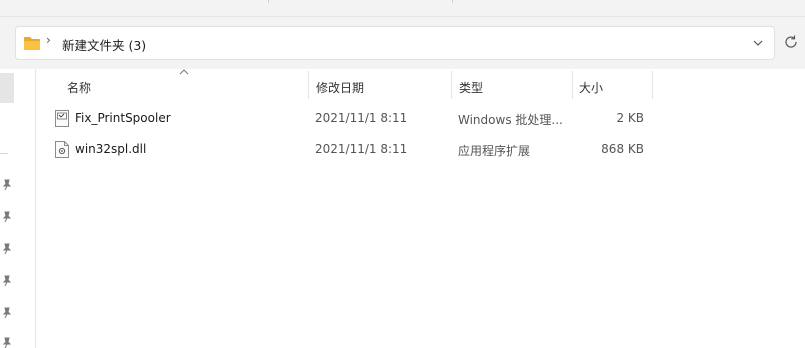  What do you see at coordinates (622, 149) in the screenshot?
I see `file-size: 868 KB` at bounding box center [622, 149].